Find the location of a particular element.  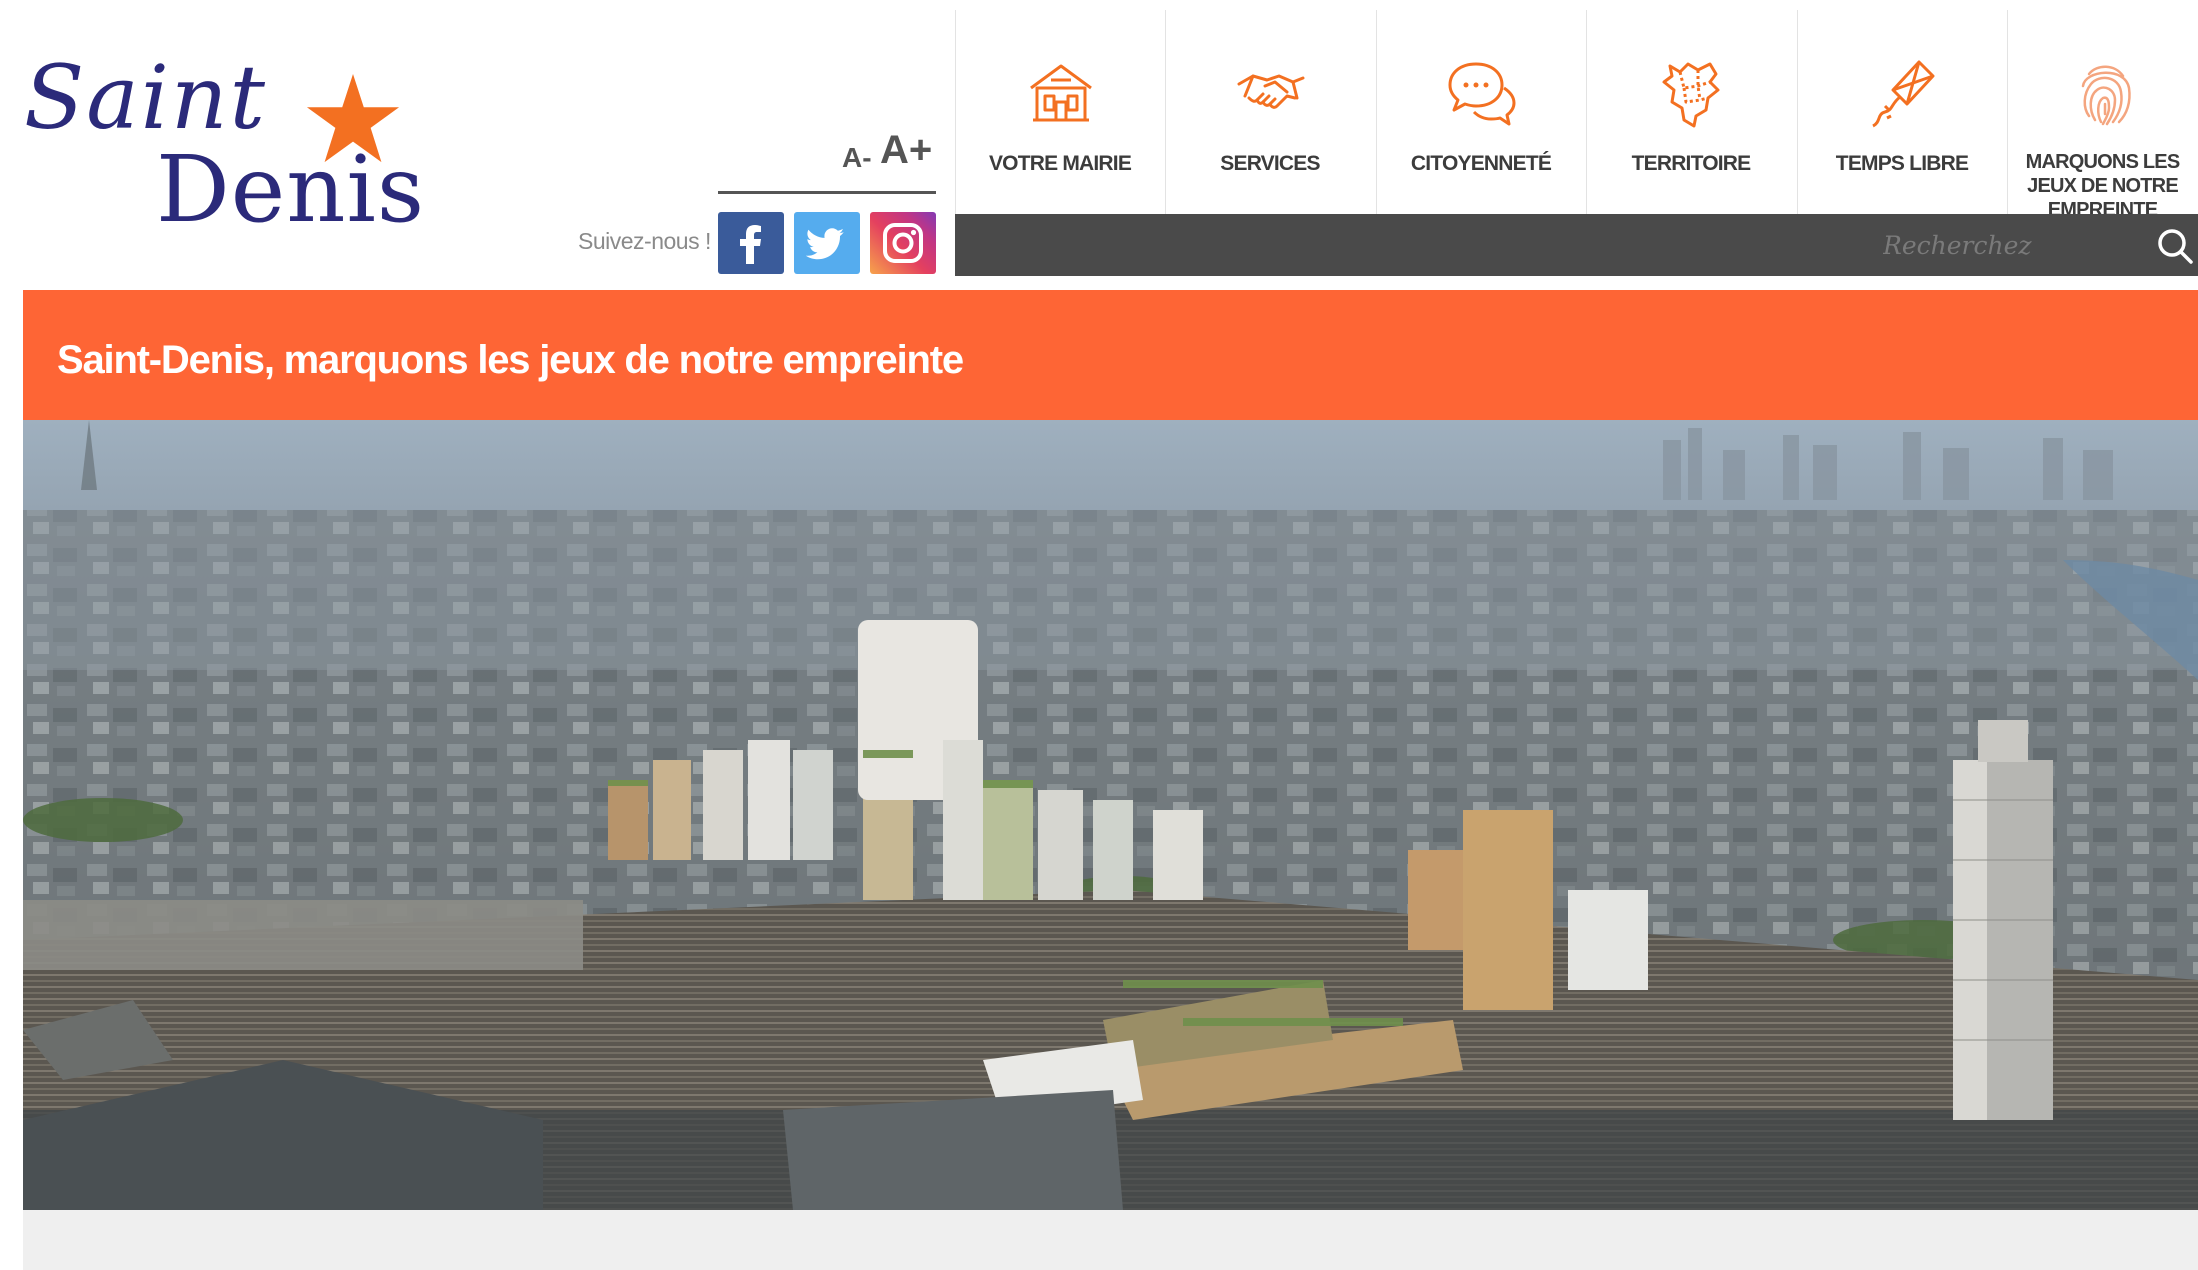

instagram-link is located at coordinates (903, 243).